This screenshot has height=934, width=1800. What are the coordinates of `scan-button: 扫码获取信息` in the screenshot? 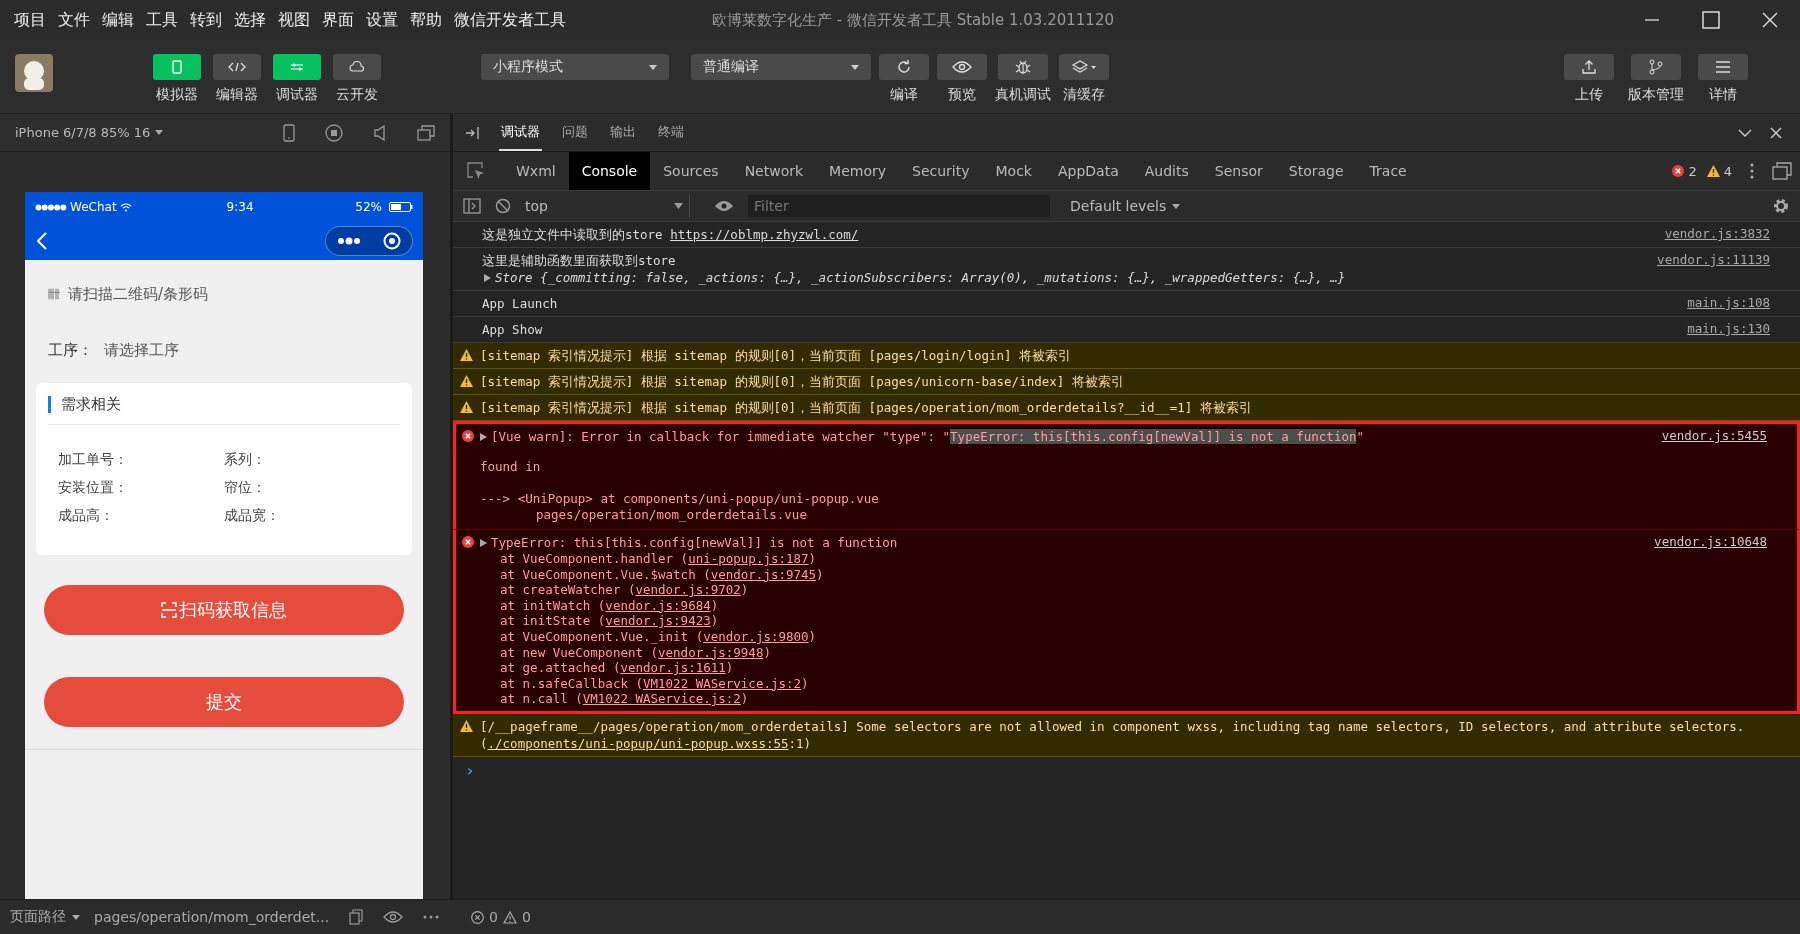 It's located at (224, 610).